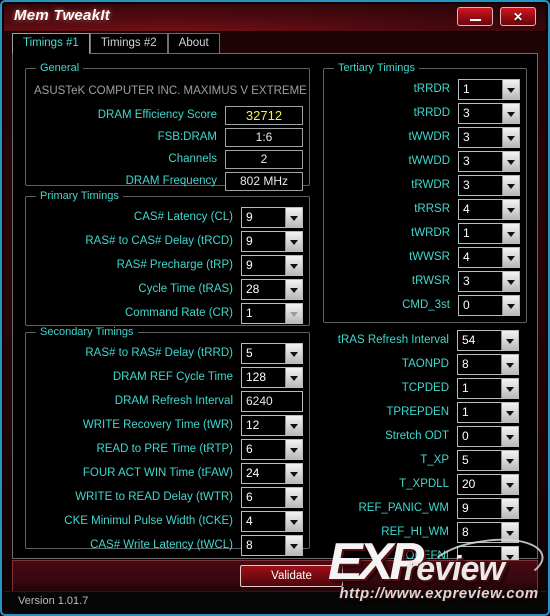 This screenshot has width=550, height=616. Describe the element at coordinates (272, 353) in the screenshot. I see `combo-ras-to-ras-delay: 5` at that location.